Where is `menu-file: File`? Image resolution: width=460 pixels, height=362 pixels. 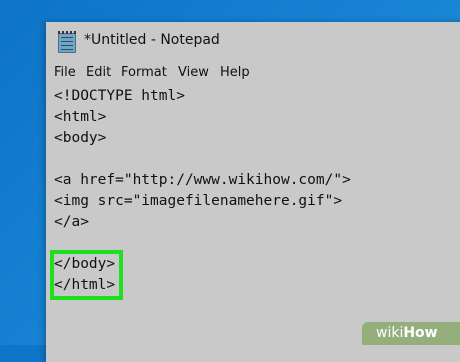 menu-file: File is located at coordinates (65, 72).